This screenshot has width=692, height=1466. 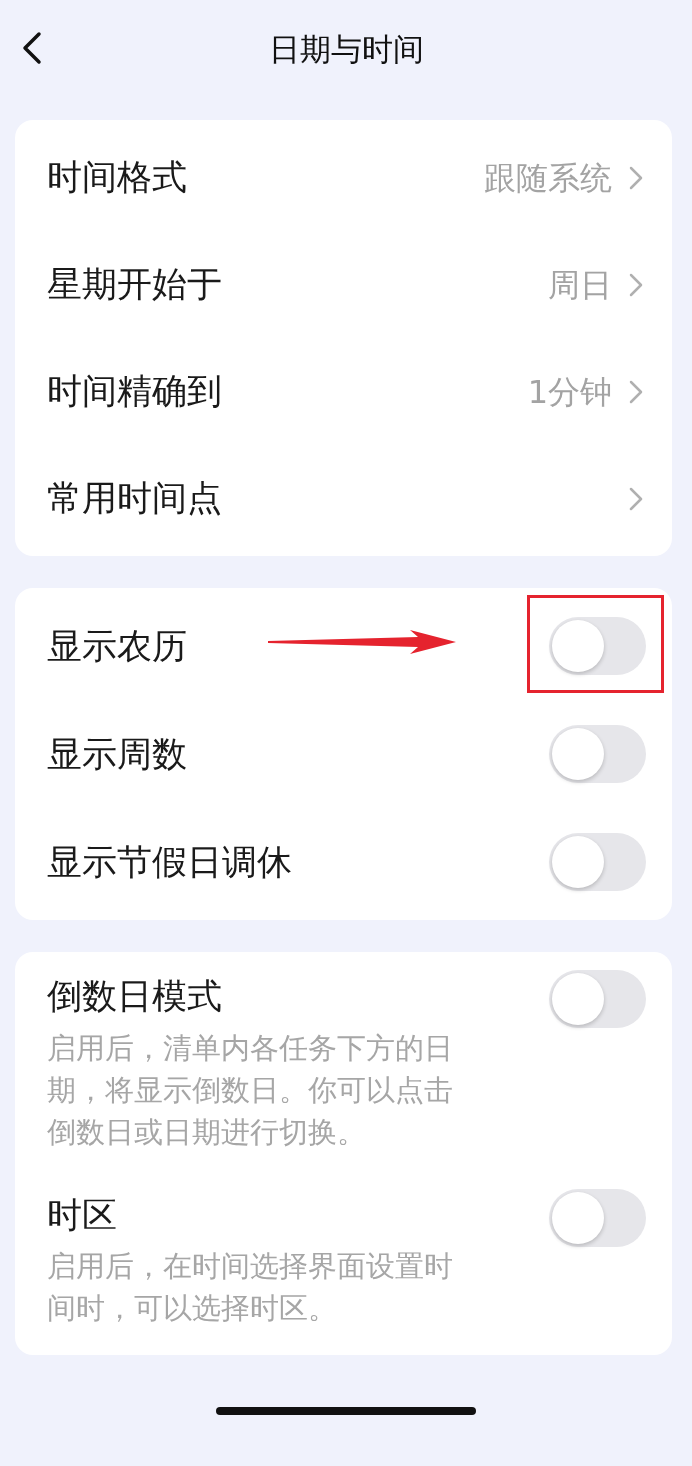 I want to click on settings-row: 常用时间点, so click(x=343, y=498).